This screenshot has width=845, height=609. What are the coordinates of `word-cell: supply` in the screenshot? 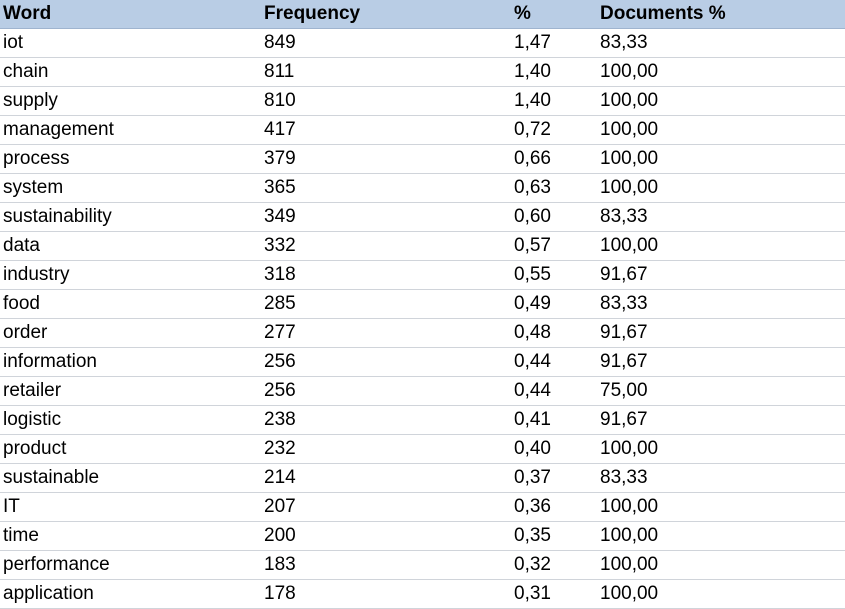 It's located at (30, 100).